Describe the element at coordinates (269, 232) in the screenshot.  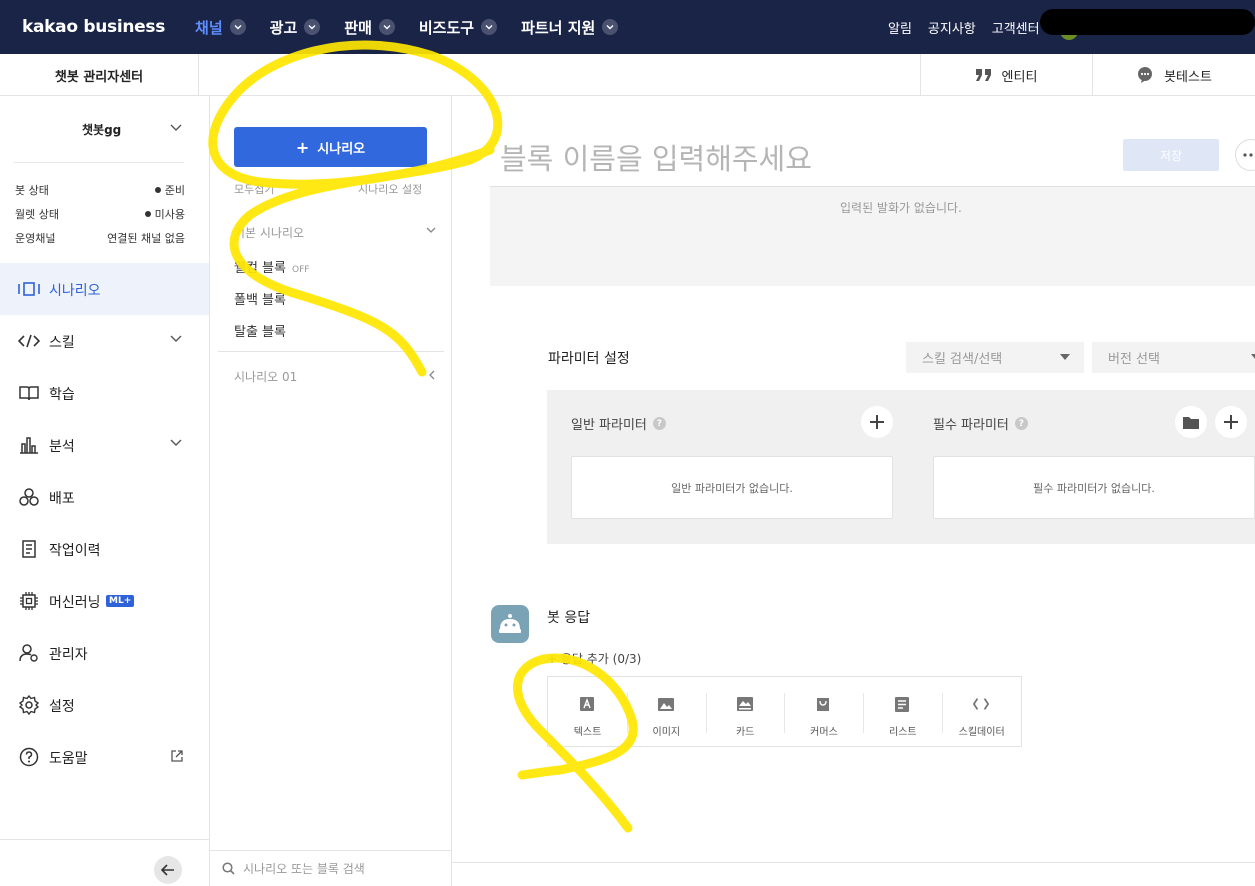
I see `basic-scenario-header: 기본 시나리오` at that location.